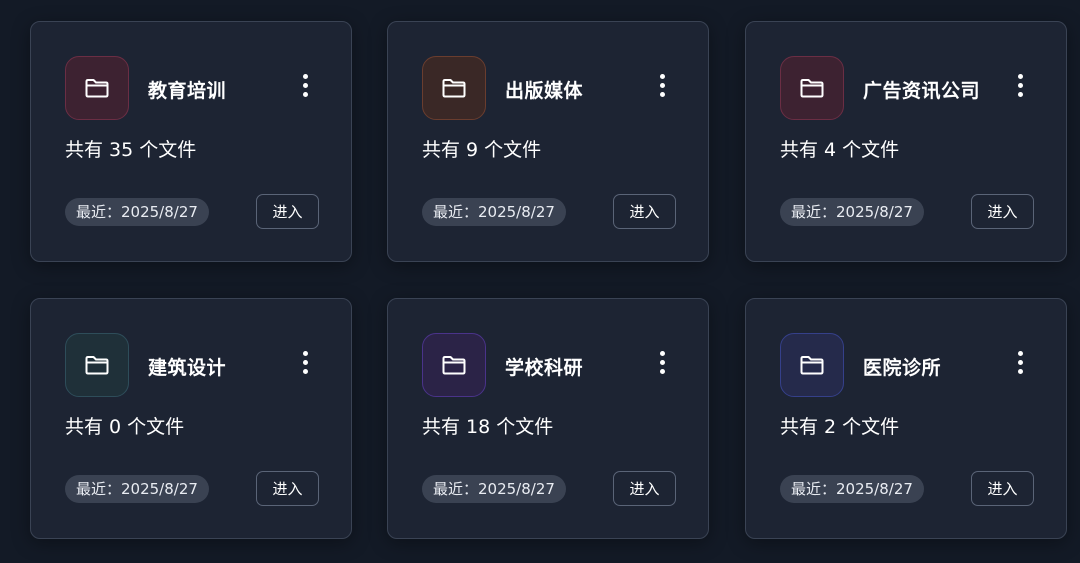 Image resolution: width=1080 pixels, height=563 pixels. I want to click on folder-title: 教育培训, so click(187, 91).